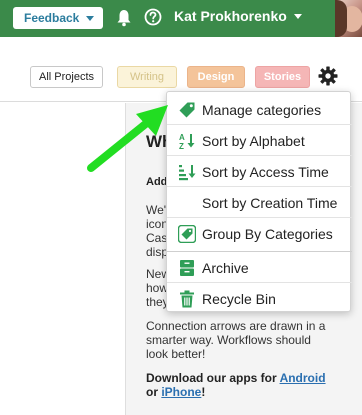  I want to click on group-tag-icon, so click(187, 233).